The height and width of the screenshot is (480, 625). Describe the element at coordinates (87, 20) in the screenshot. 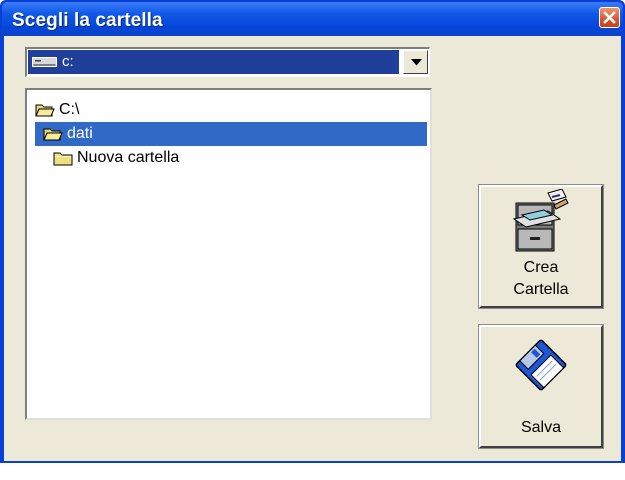

I see `window-title: Scegli la cartella` at that location.